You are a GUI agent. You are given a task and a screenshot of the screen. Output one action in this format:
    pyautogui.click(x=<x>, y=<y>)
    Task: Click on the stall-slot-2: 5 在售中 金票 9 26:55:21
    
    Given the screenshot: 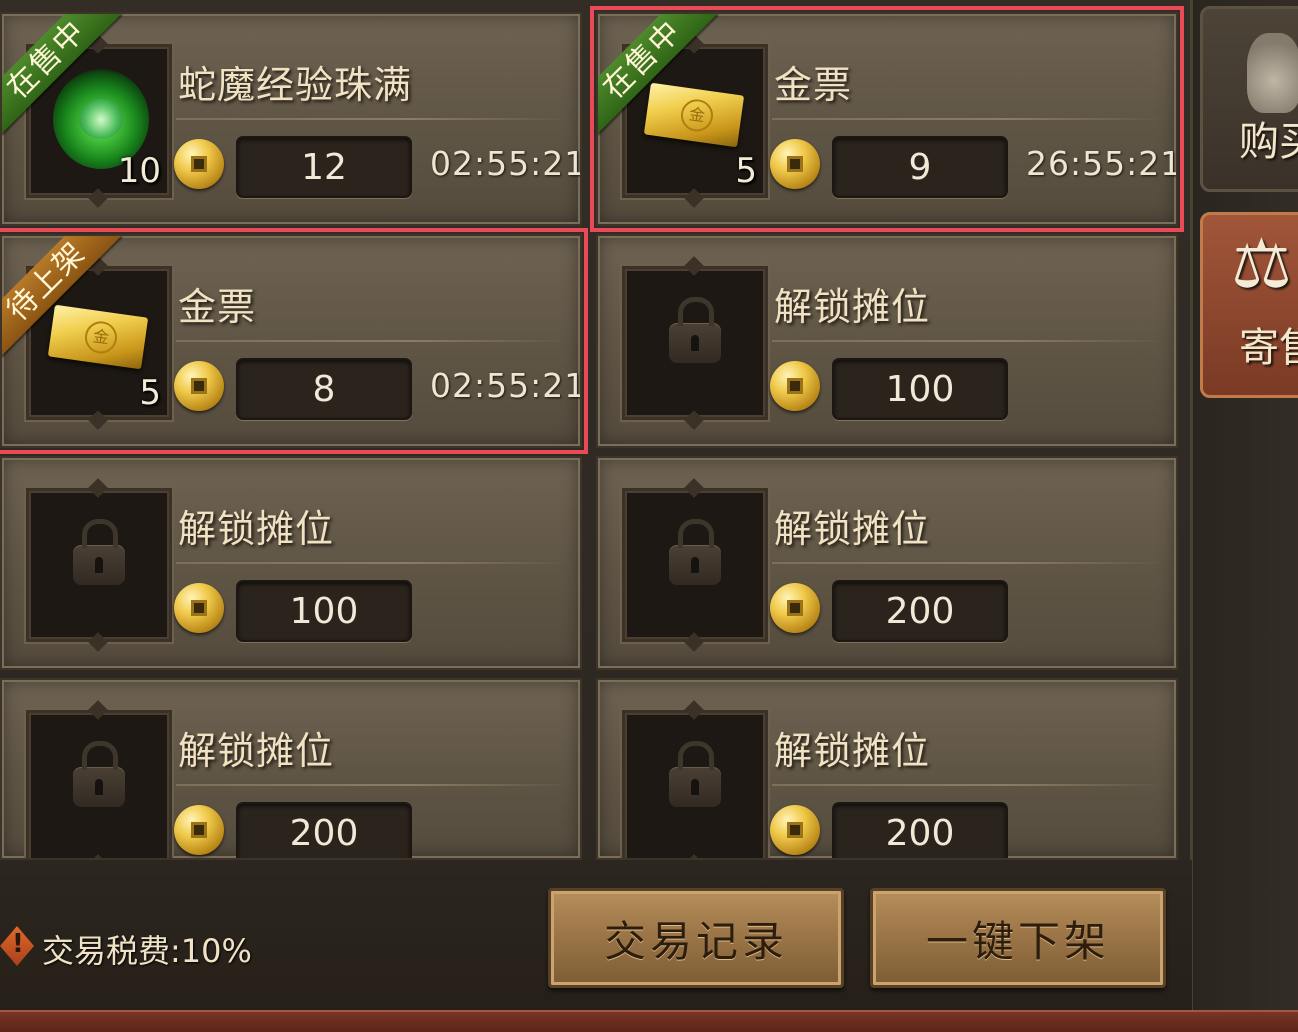 What is the action you would take?
    pyautogui.click(x=887, y=119)
    